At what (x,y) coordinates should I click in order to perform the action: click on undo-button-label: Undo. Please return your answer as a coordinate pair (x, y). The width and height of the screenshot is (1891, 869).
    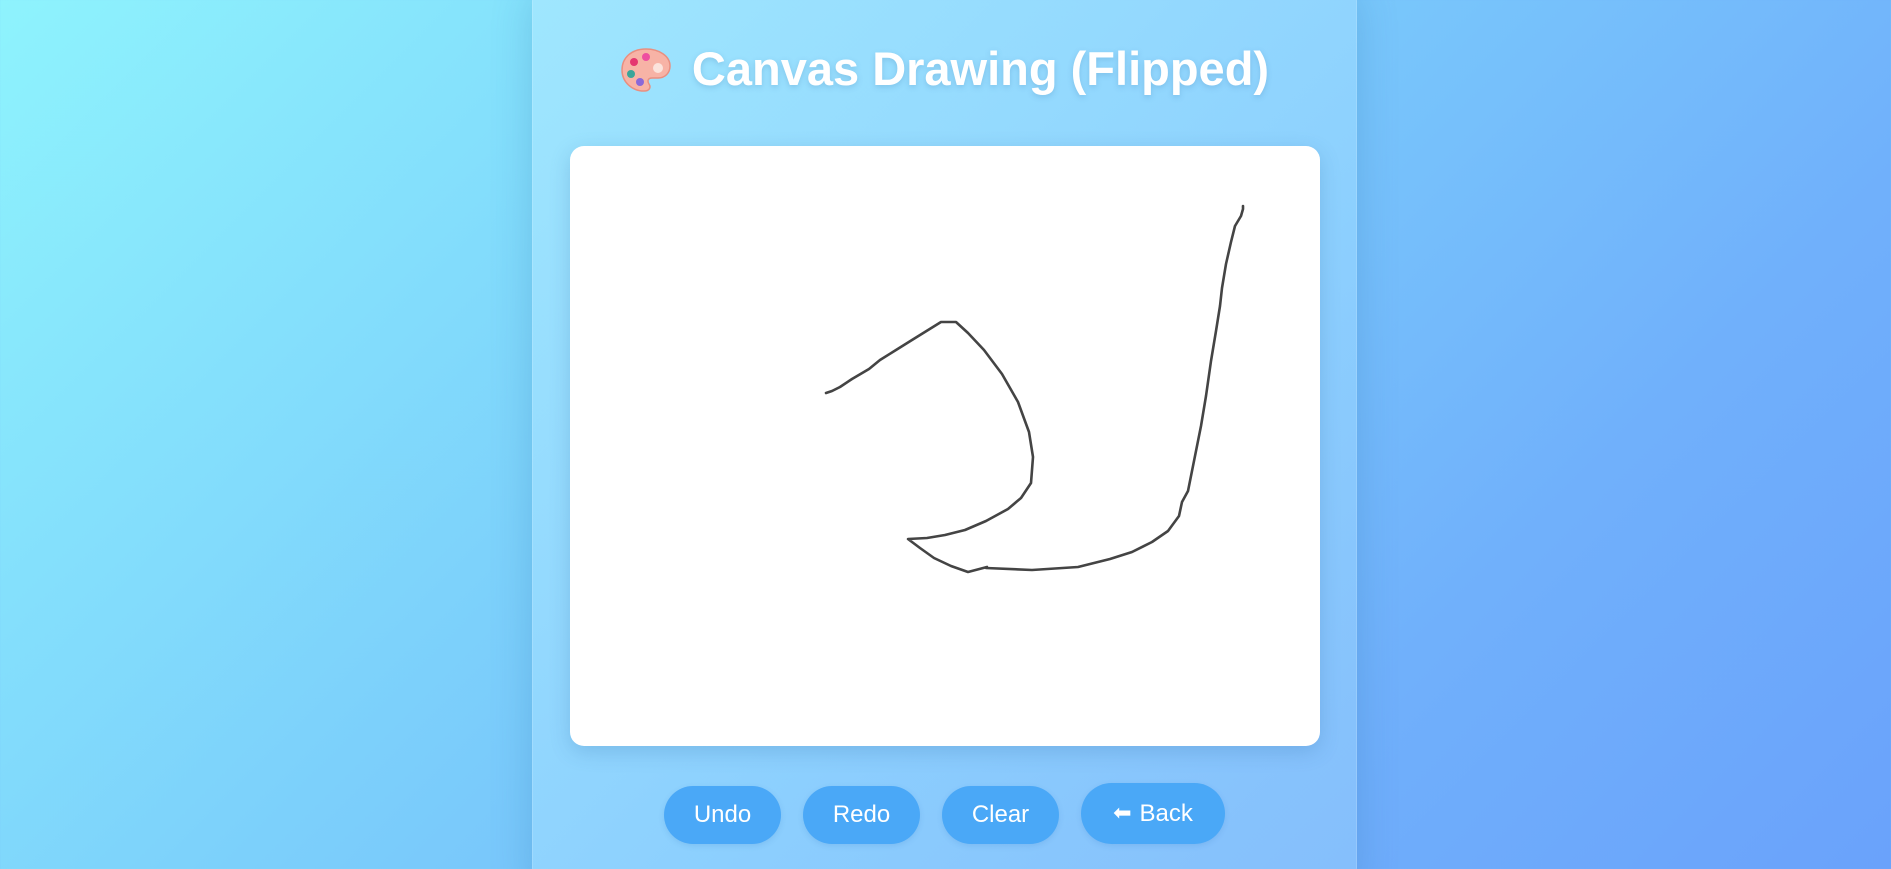
    Looking at the image, I should click on (722, 814).